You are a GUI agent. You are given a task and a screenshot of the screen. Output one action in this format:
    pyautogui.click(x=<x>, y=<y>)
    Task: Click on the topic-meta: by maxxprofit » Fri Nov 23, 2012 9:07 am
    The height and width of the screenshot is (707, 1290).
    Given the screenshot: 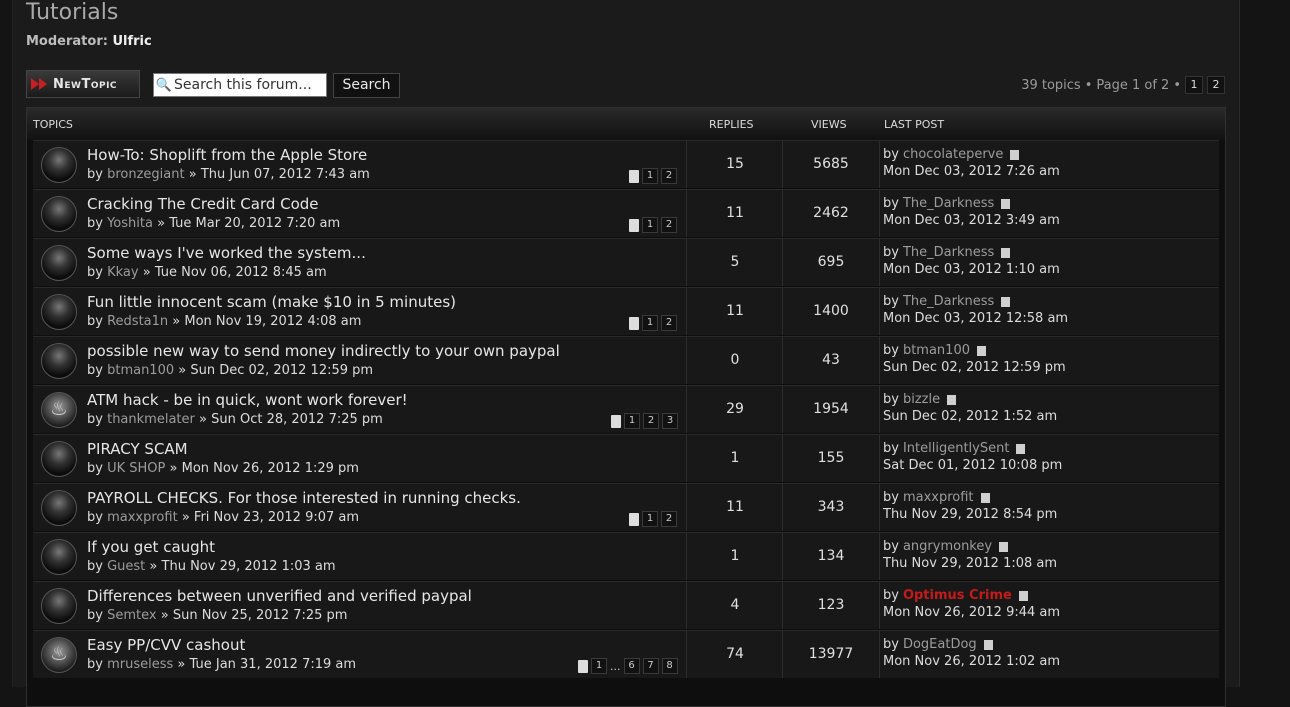 What is the action you would take?
    pyautogui.click(x=223, y=517)
    